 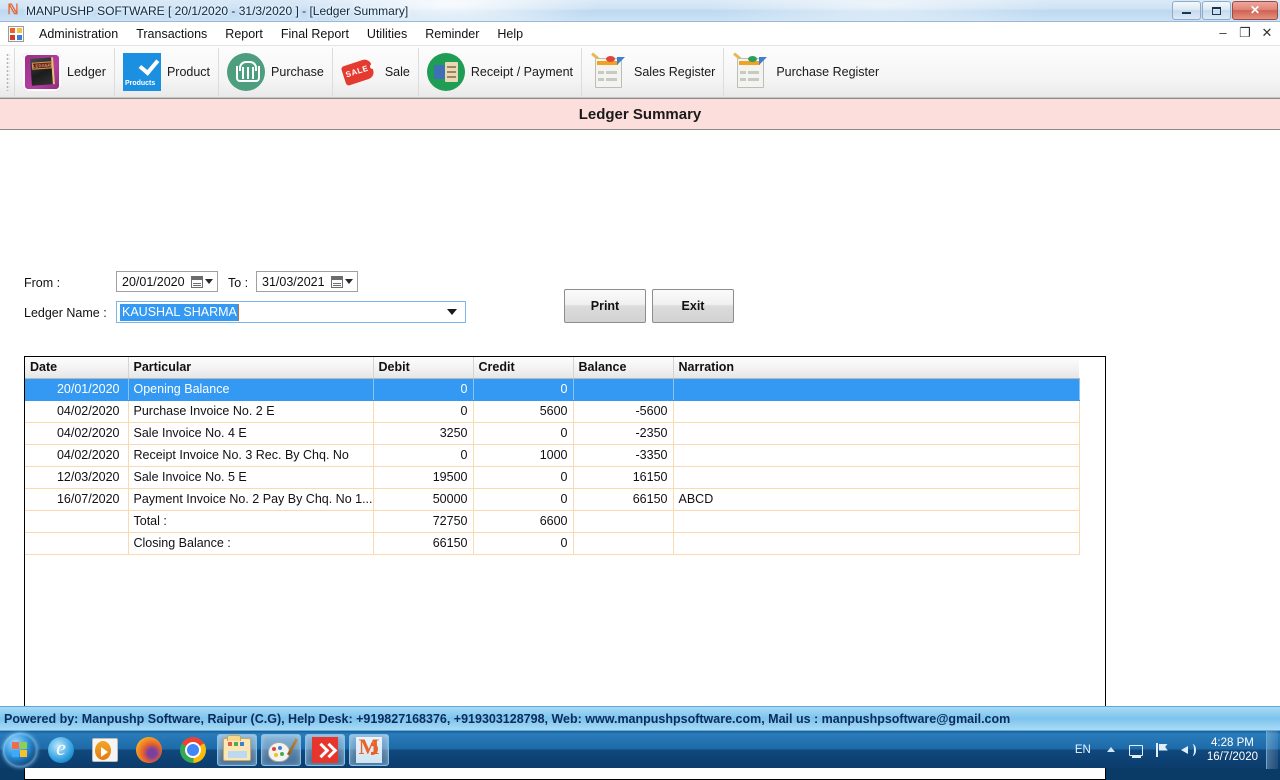 I want to click on toolbar-button-ledger: Ledger, so click(x=64, y=71).